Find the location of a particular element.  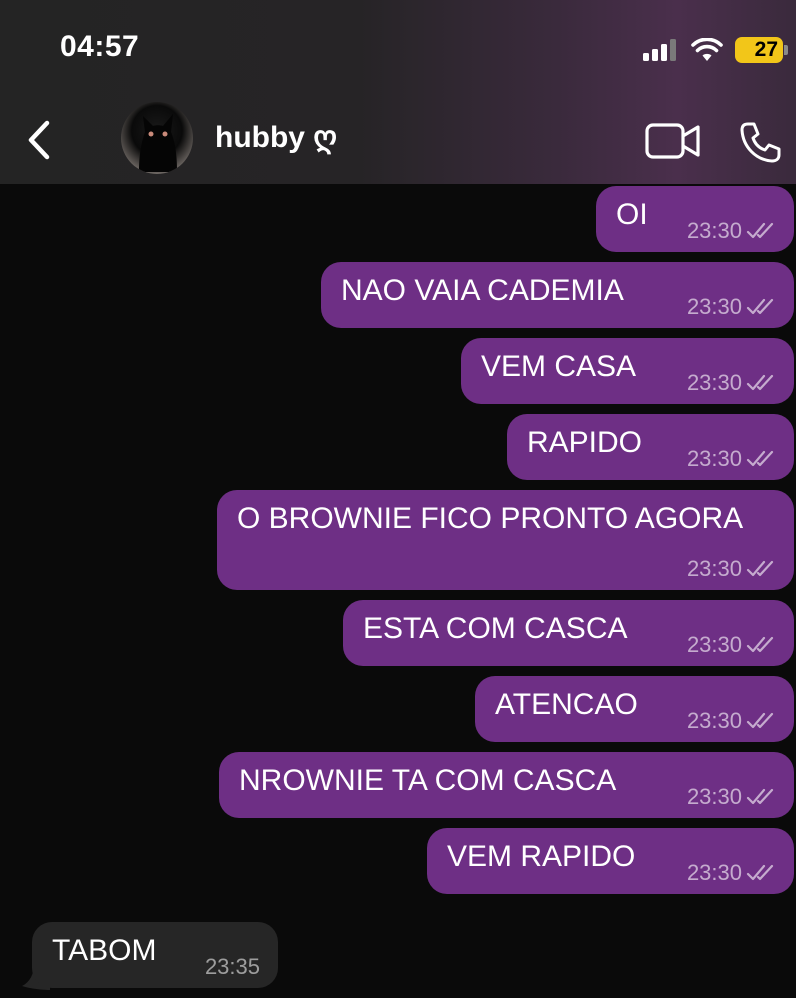

phone-icon is located at coordinates (760, 142).